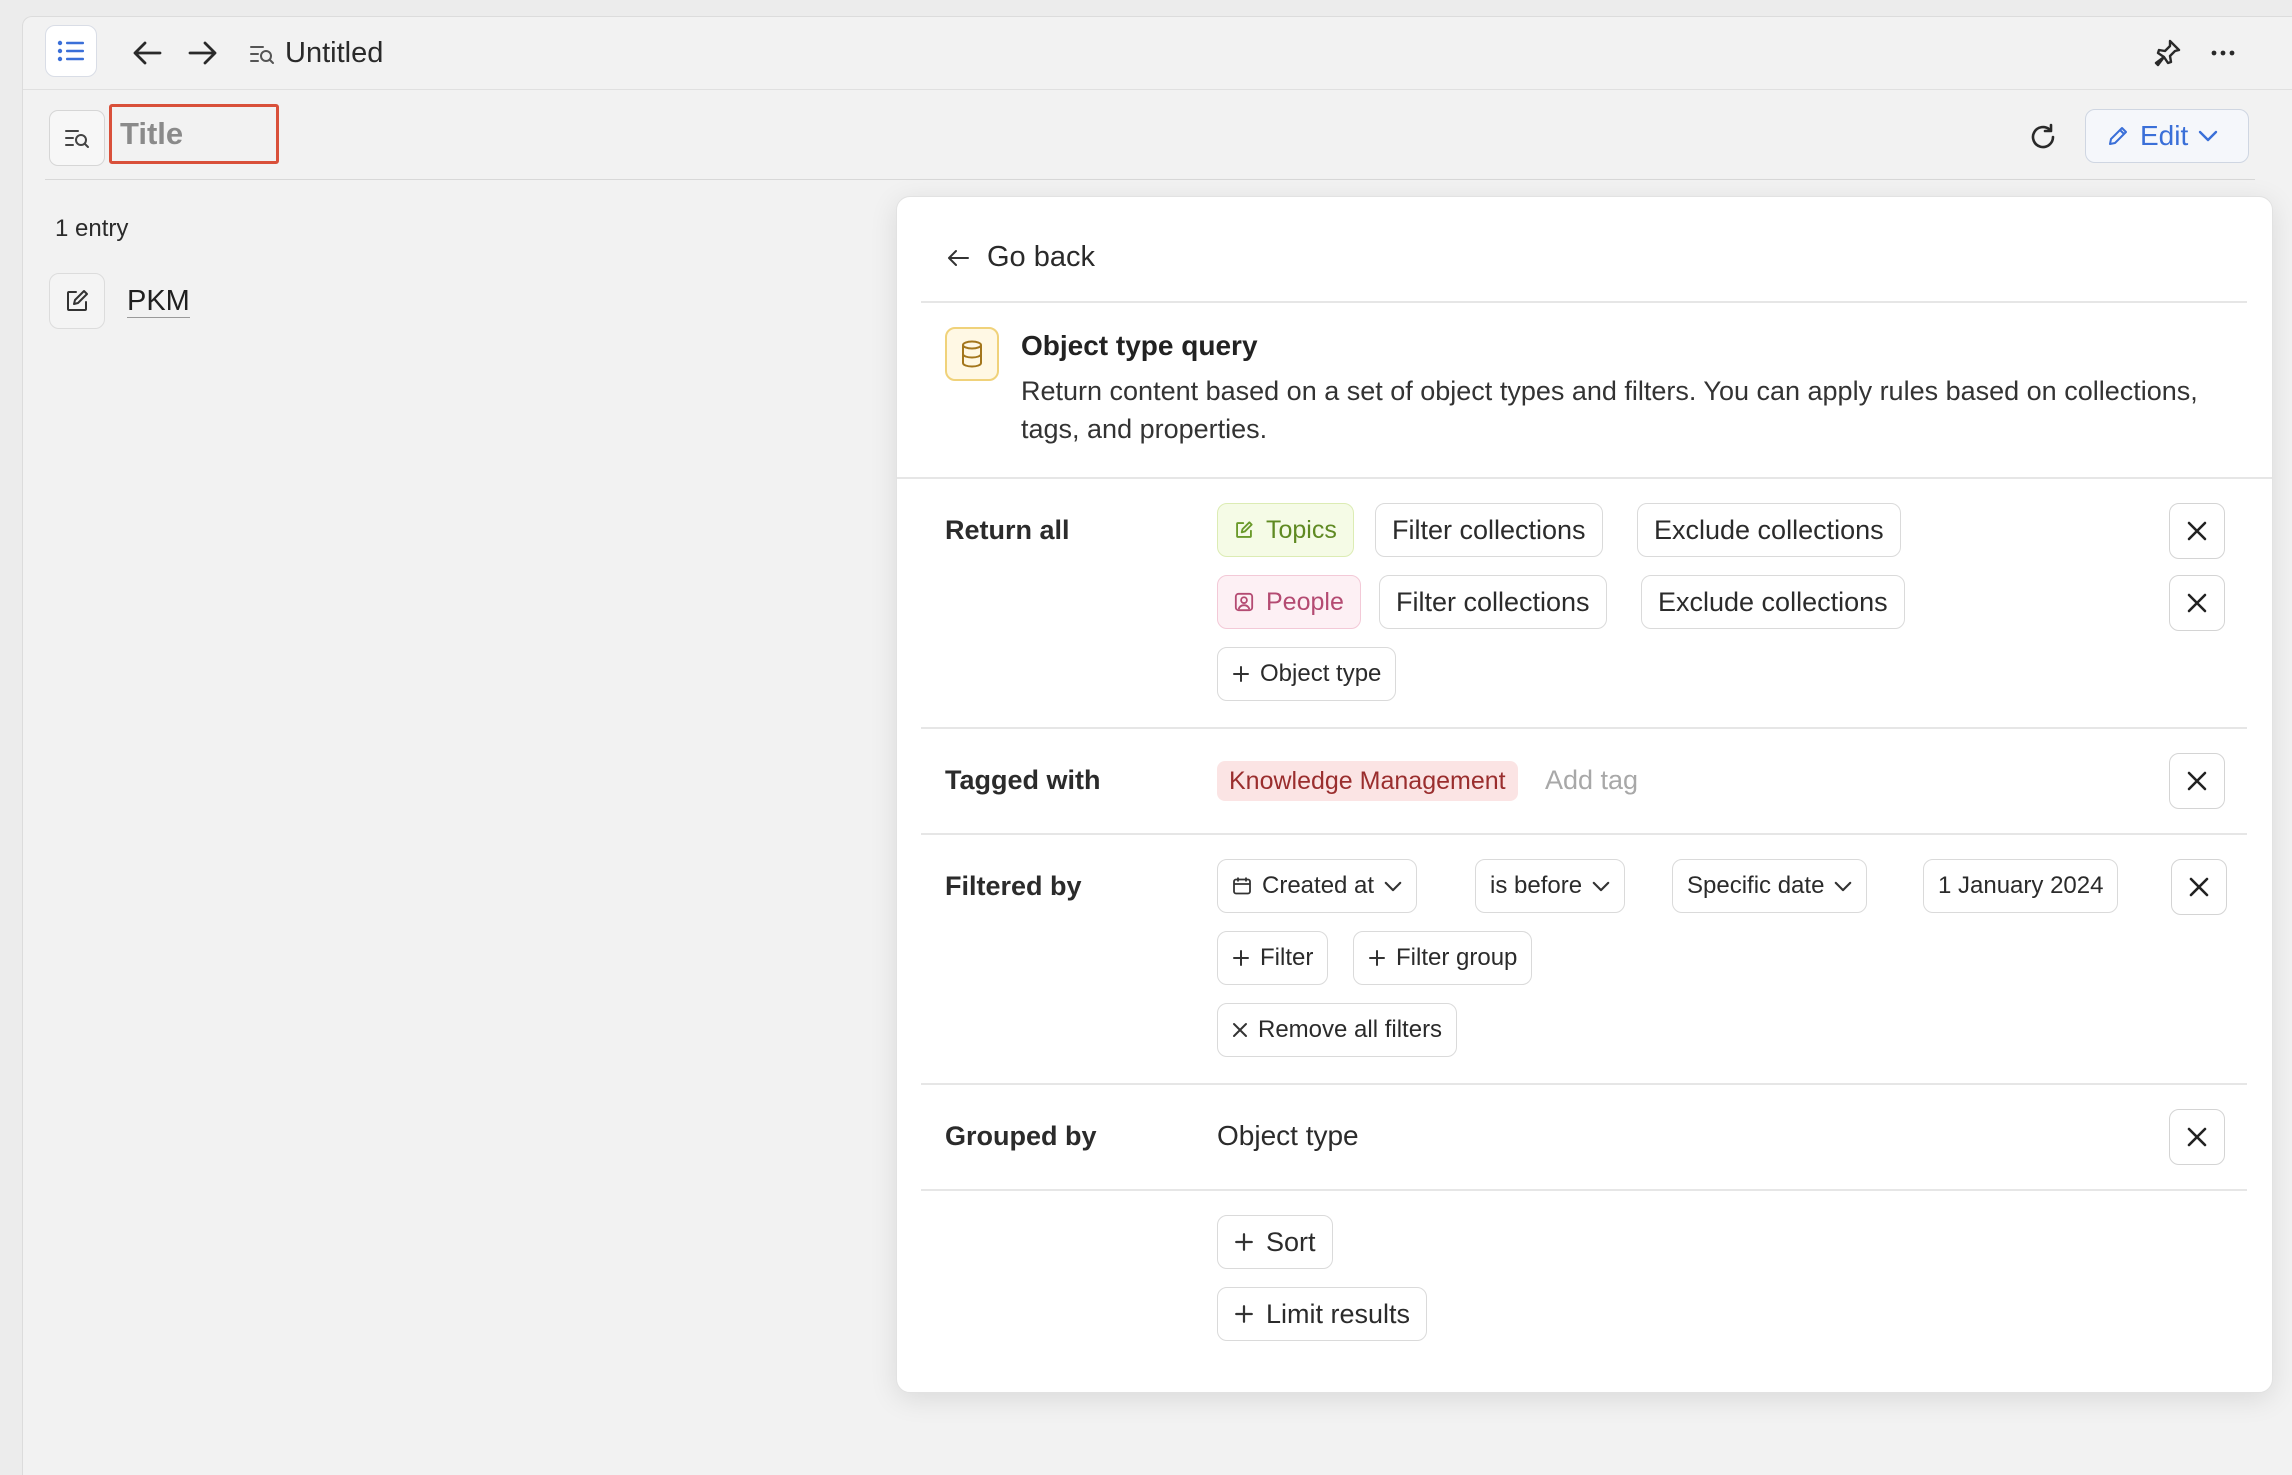 Image resolution: width=2292 pixels, height=1475 pixels. Describe the element at coordinates (2118, 136) in the screenshot. I see `pencil-icon` at that location.